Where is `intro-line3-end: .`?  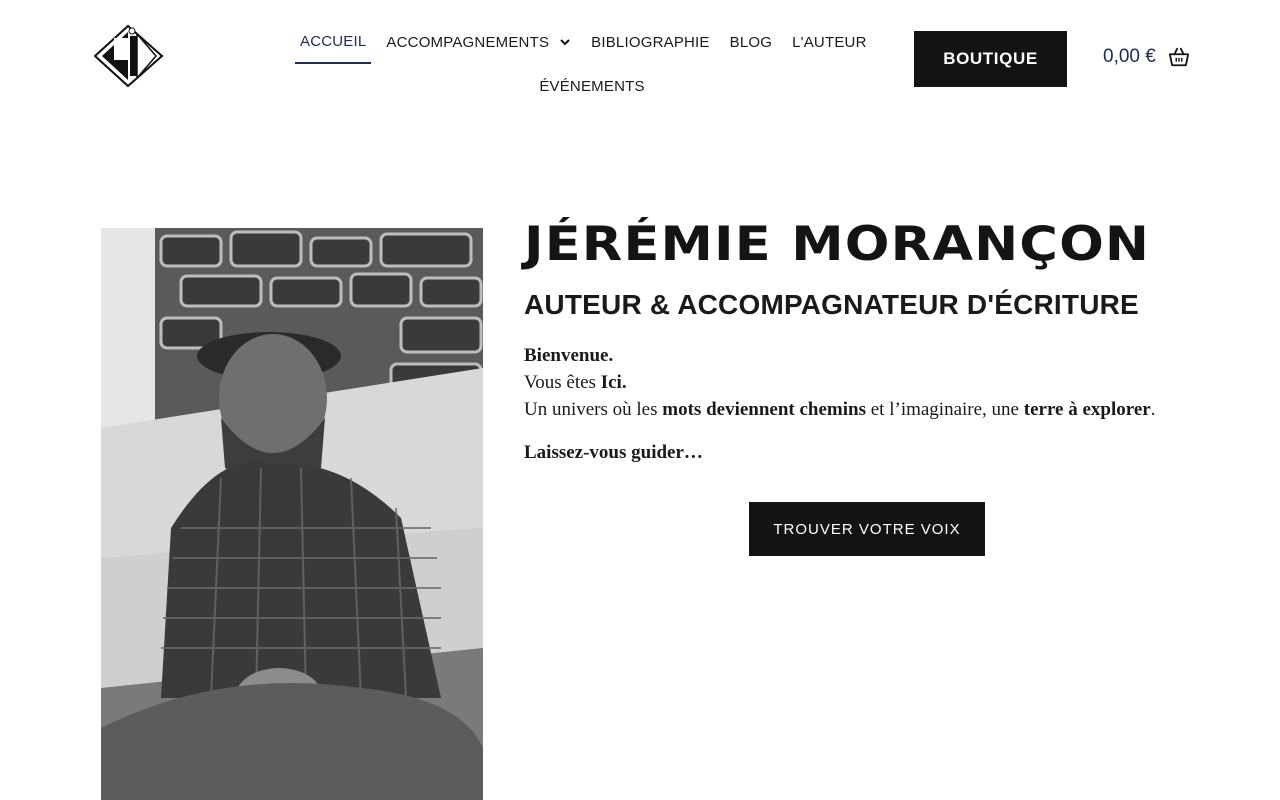 intro-line3-end: . is located at coordinates (1153, 409).